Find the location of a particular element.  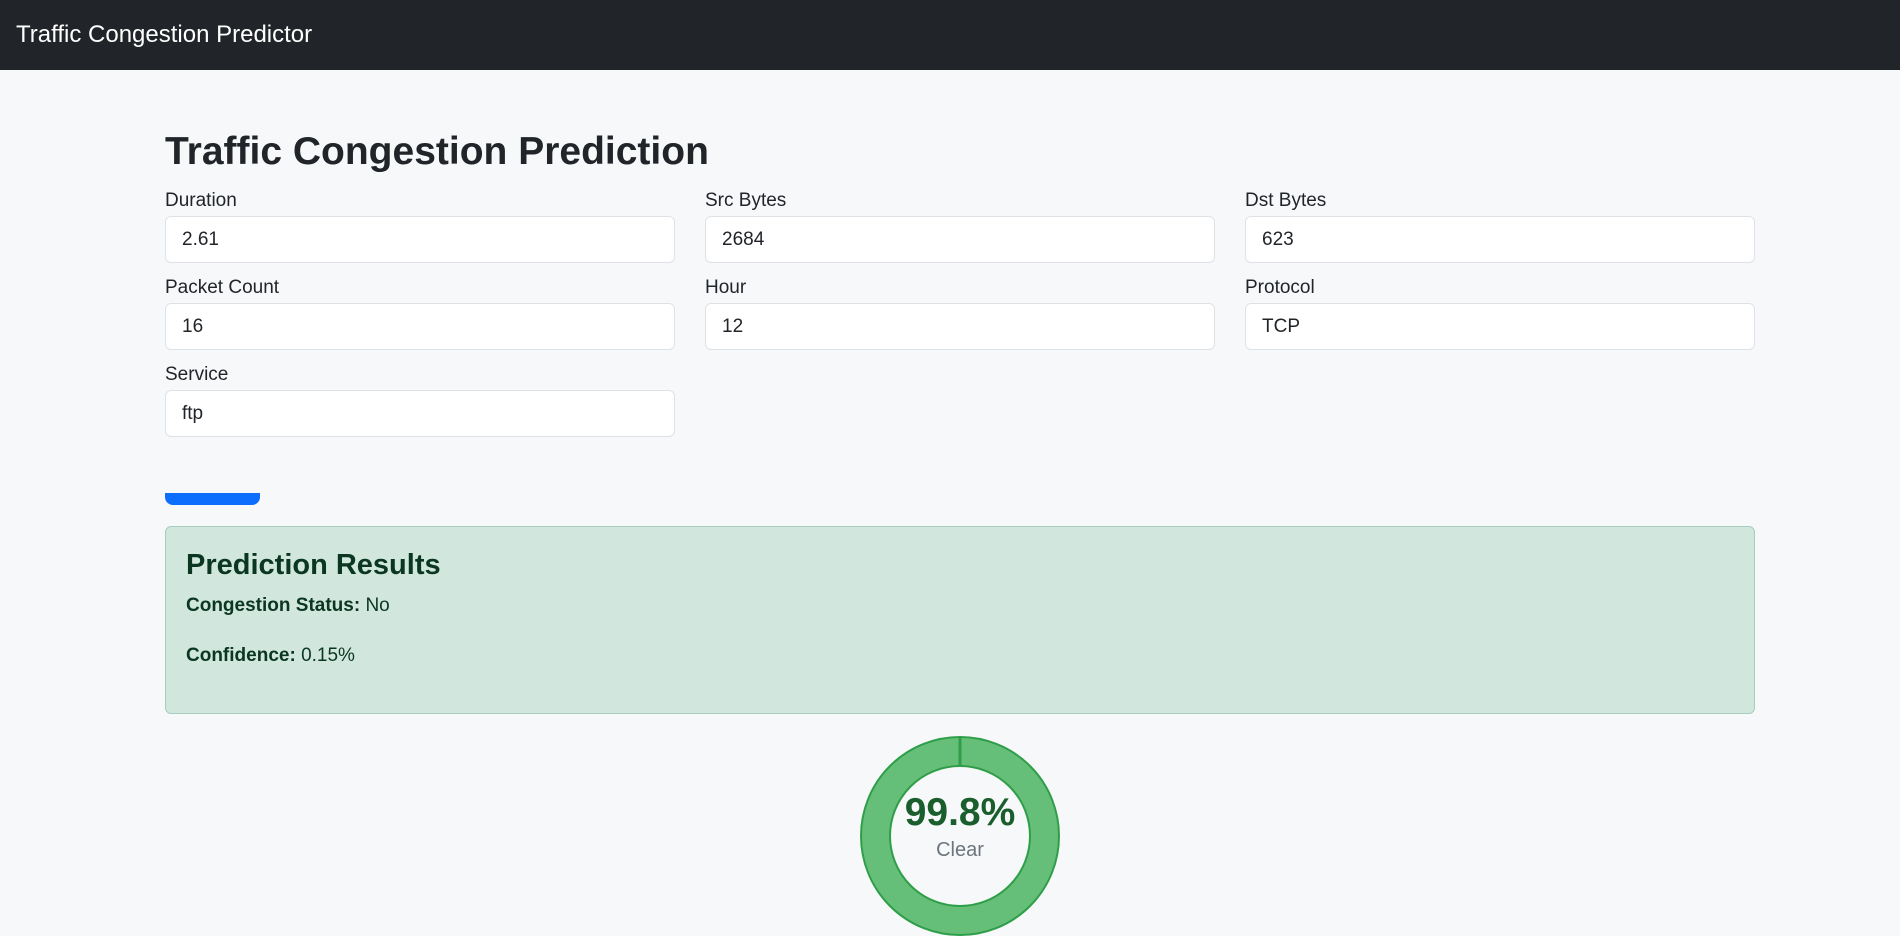

confidence-gauge: 99.8% Clear is located at coordinates (960, 836).